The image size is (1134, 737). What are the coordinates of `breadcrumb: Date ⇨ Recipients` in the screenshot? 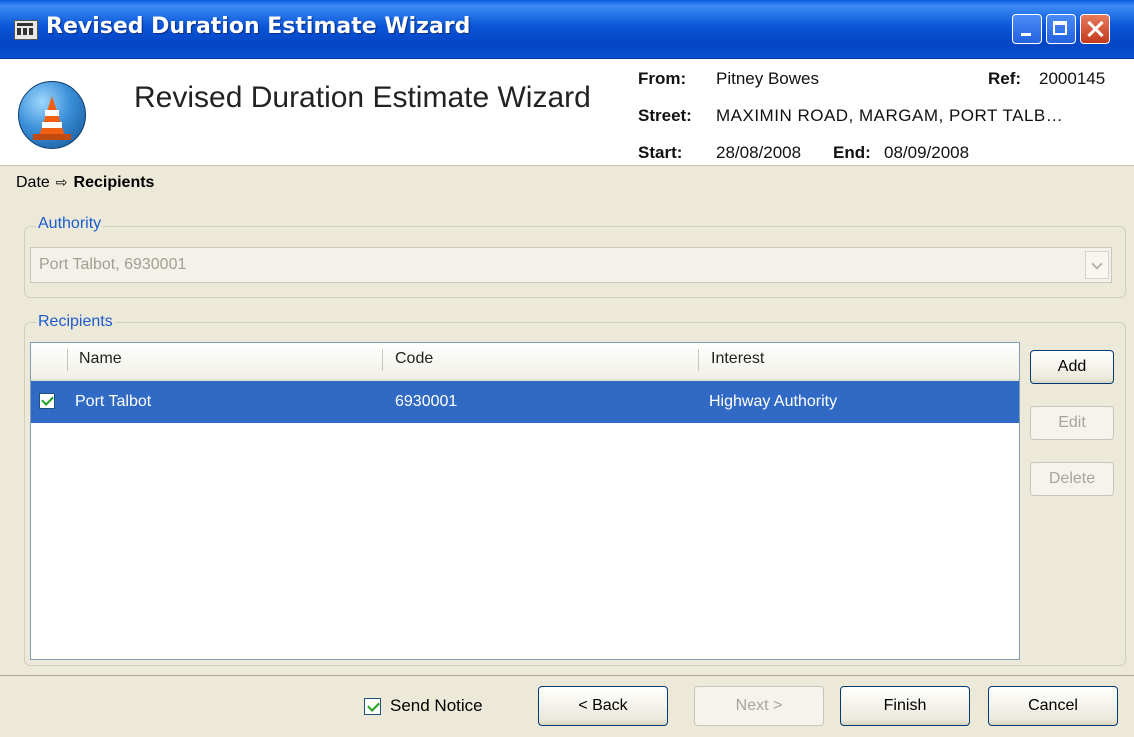 It's located at (85, 183).